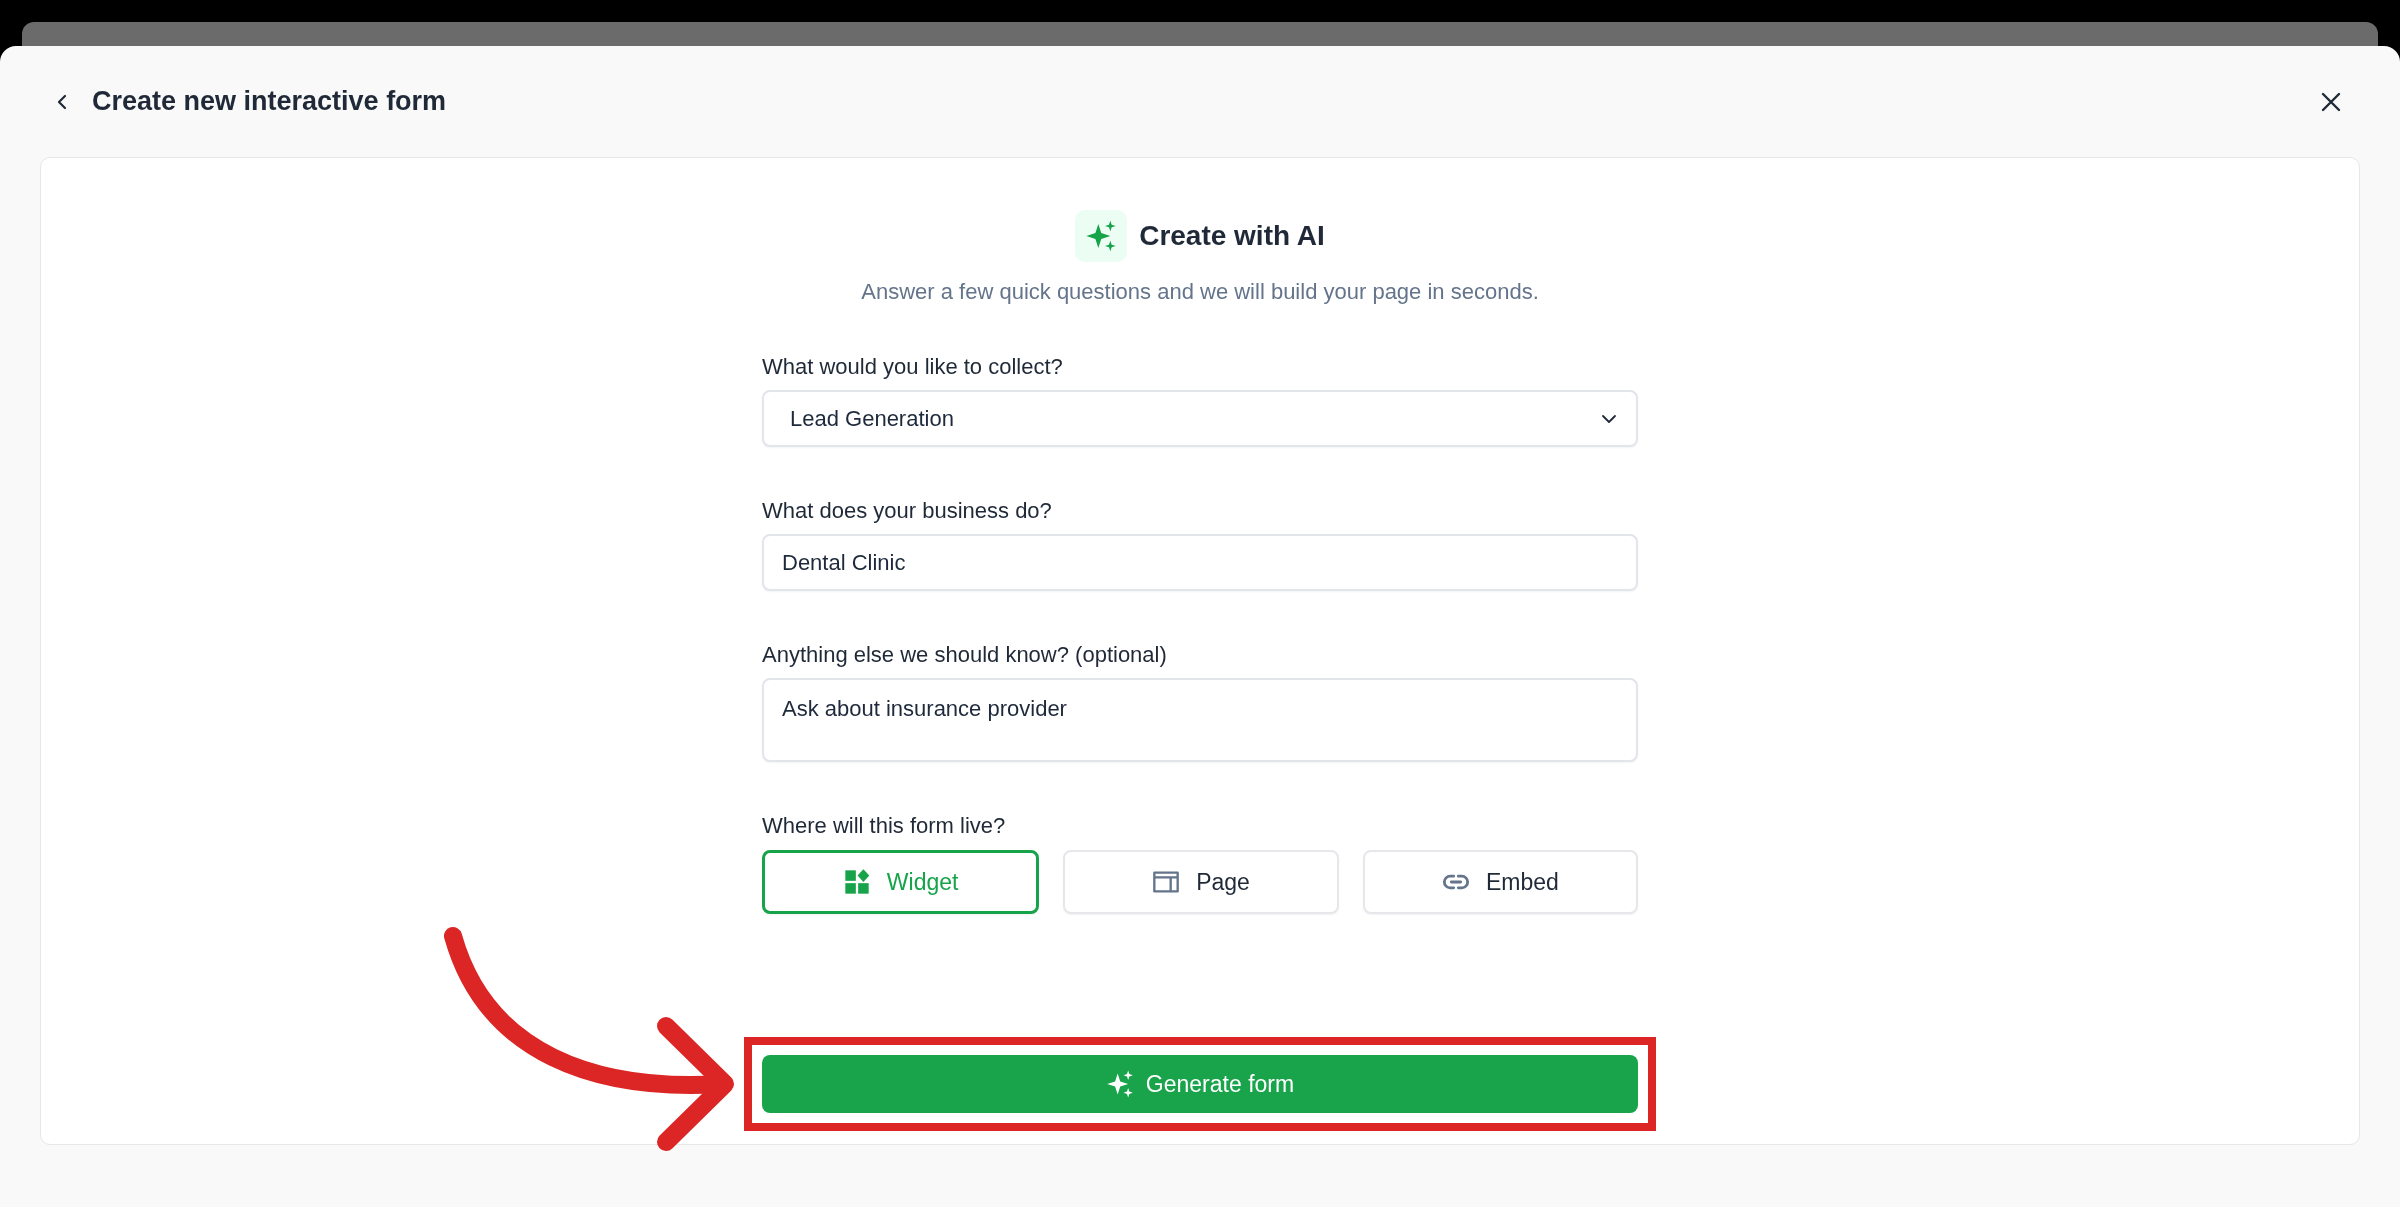 The width and height of the screenshot is (2400, 1207). I want to click on dialog-title: Create new interactive form, so click(270, 101).